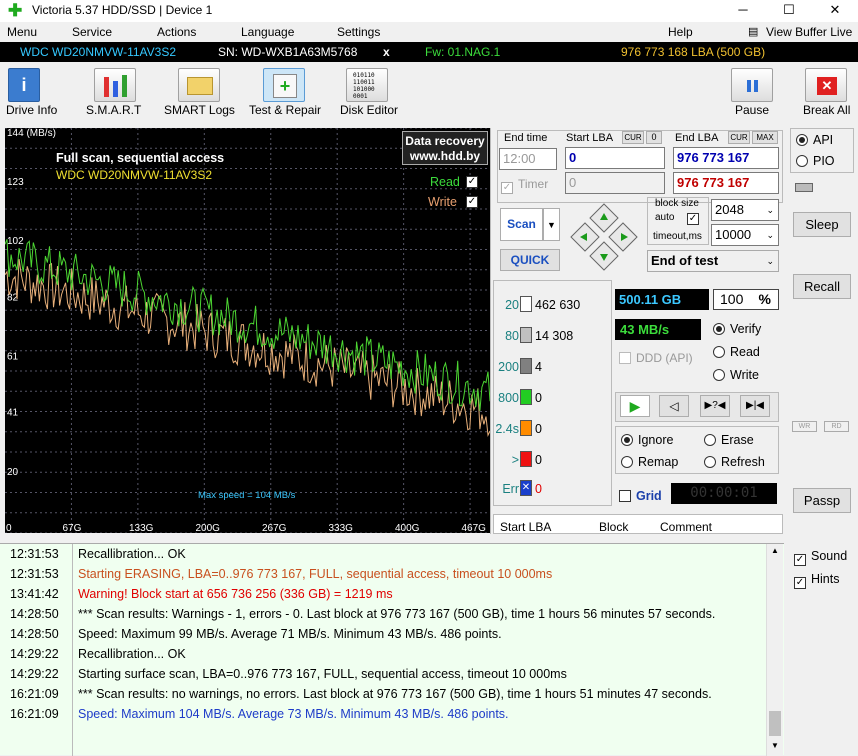  Describe the element at coordinates (686, 527) in the screenshot. I see `col-comment: Comment` at that location.